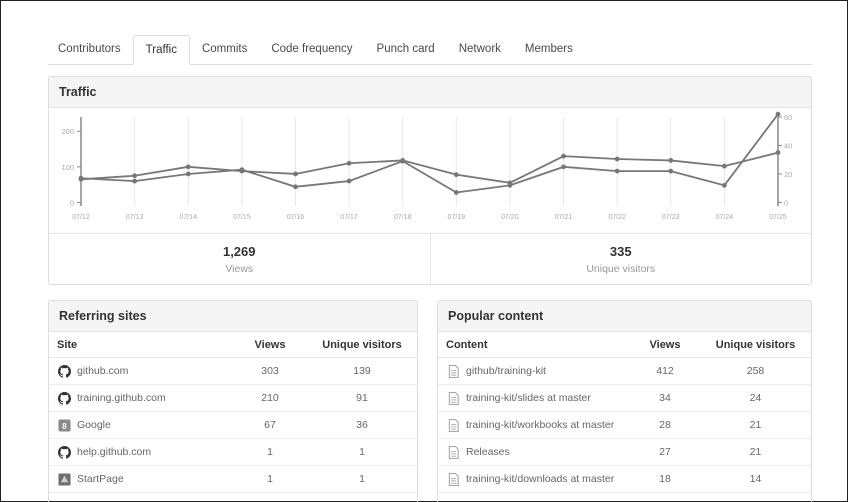 This screenshot has width=848, height=502. What do you see at coordinates (64, 425) in the screenshot?
I see `google-icon: 8` at bounding box center [64, 425].